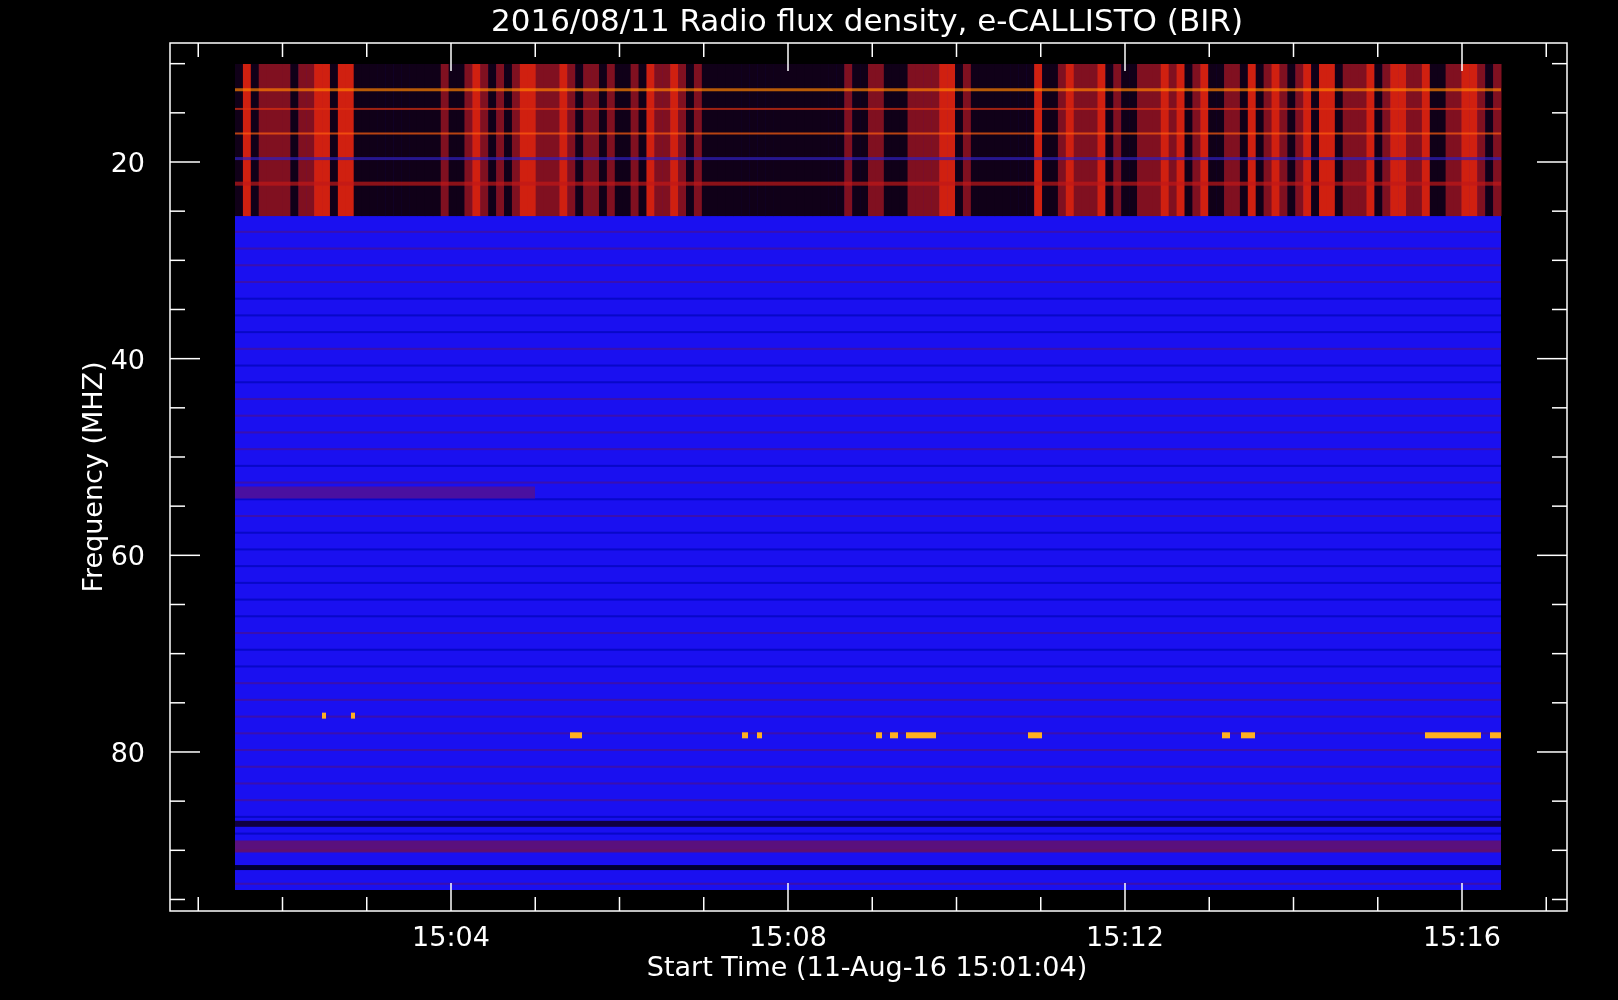 Image resolution: width=1618 pixels, height=1000 pixels. Describe the element at coordinates (867, 966) in the screenshot. I see `x-axis-label: Start Time (11-Aug-16 15:01:04)` at that location.